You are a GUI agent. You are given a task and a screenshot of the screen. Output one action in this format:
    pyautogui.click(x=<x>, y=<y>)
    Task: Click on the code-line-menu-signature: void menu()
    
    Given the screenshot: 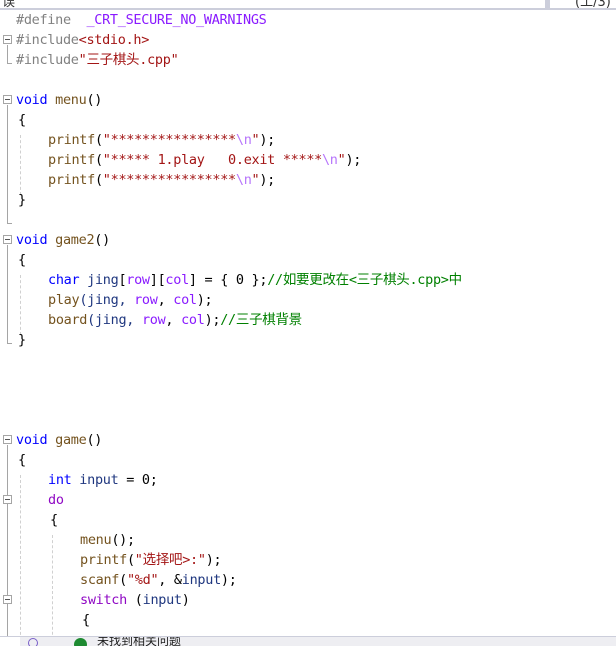 What is the action you would take?
    pyautogui.click(x=59, y=100)
    